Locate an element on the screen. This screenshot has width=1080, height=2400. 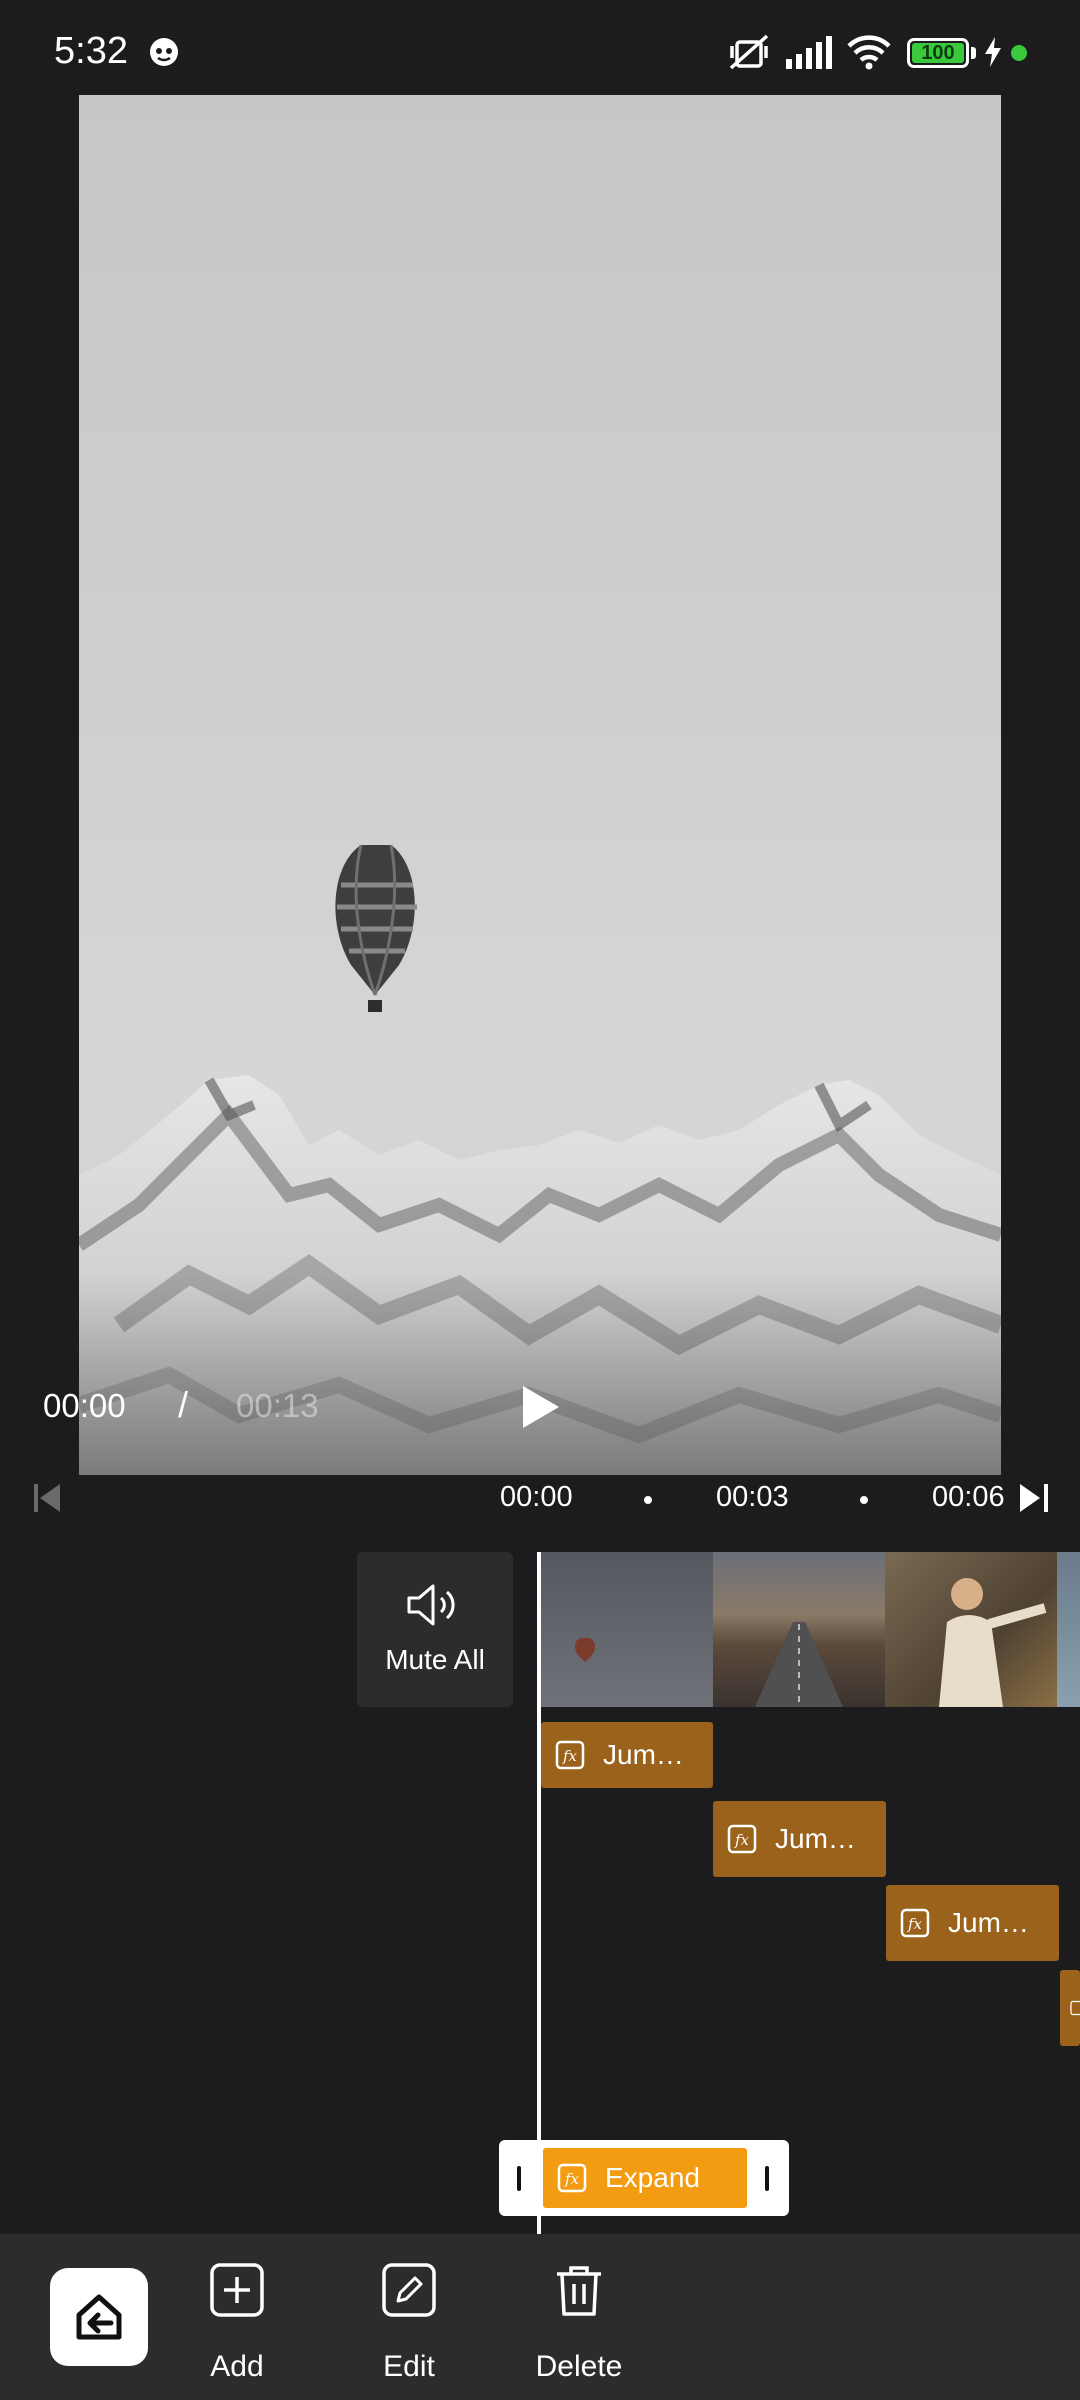
effect-clip-partial is located at coordinates (1070, 2008).